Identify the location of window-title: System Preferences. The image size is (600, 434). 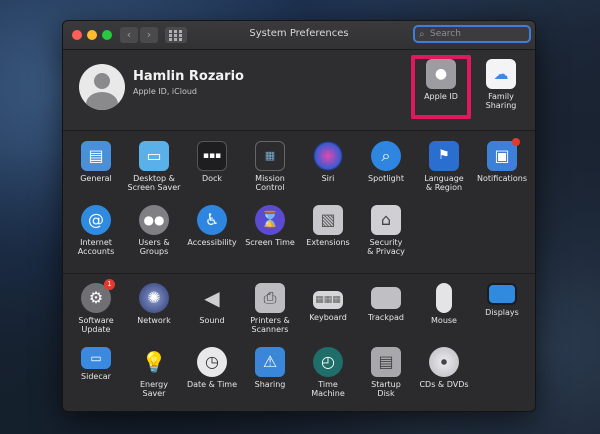
(299, 33).